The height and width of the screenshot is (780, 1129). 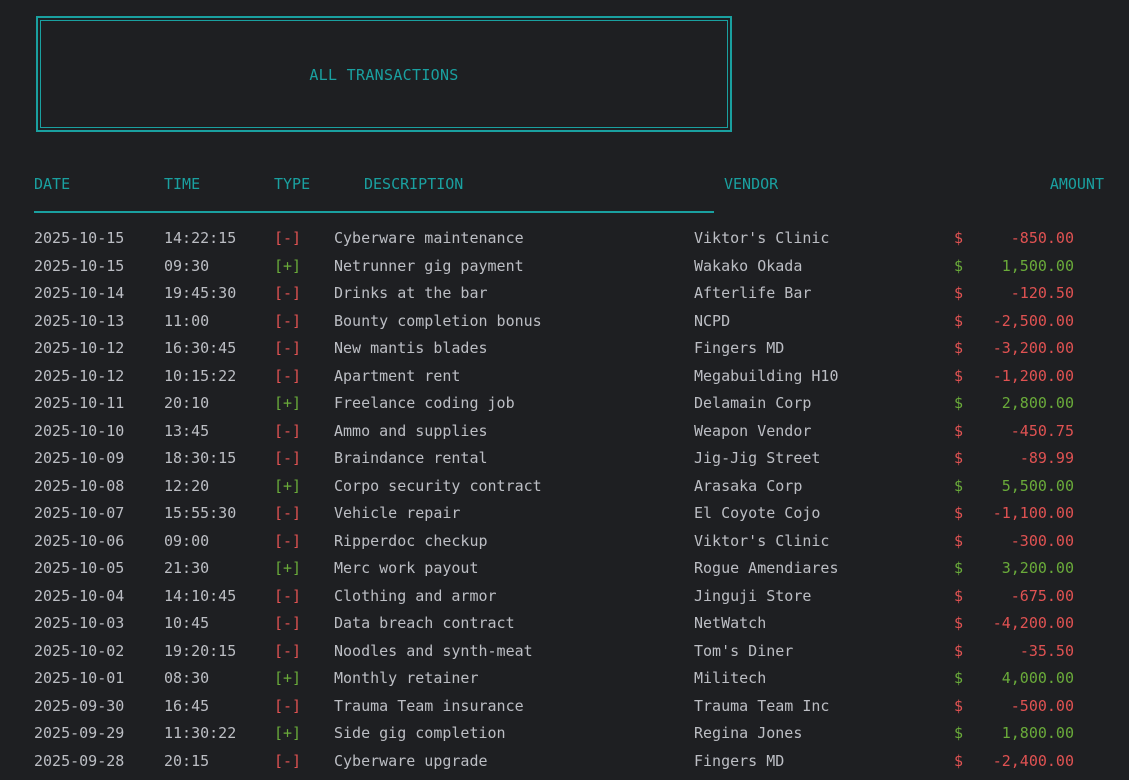 I want to click on cell-date: 2025-10-10, so click(x=79, y=430).